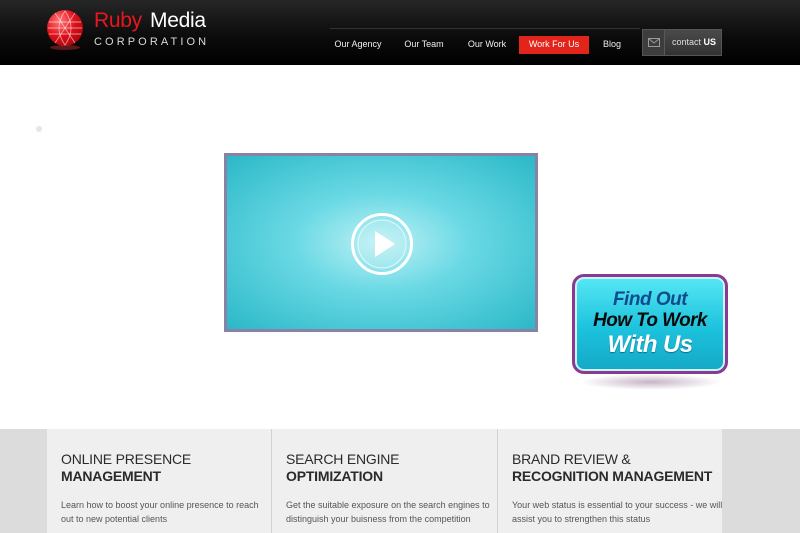 This screenshot has width=800, height=533. Describe the element at coordinates (650, 320) in the screenshot. I see `cta-line-2: How To Work` at that location.